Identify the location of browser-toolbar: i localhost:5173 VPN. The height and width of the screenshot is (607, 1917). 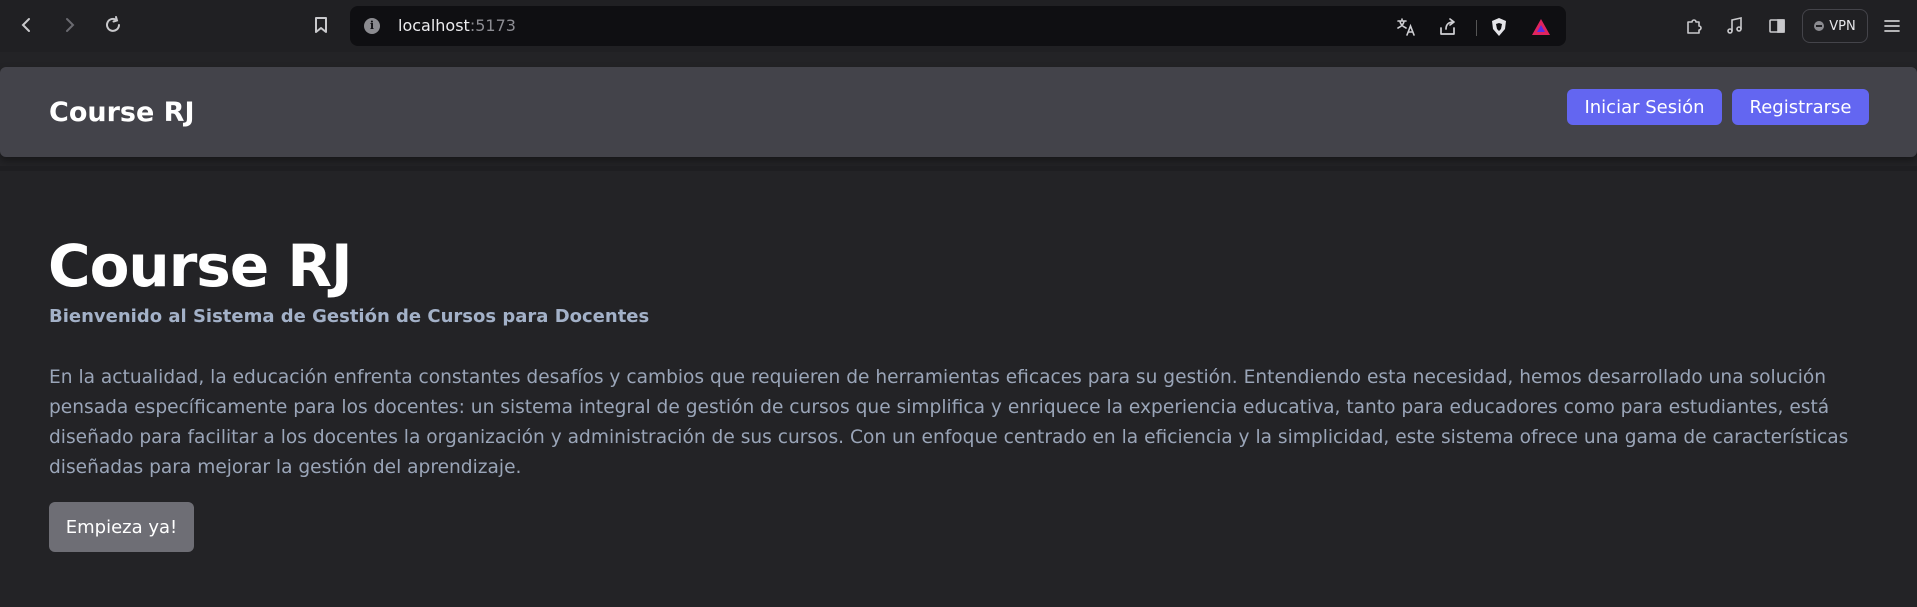
(958, 26).